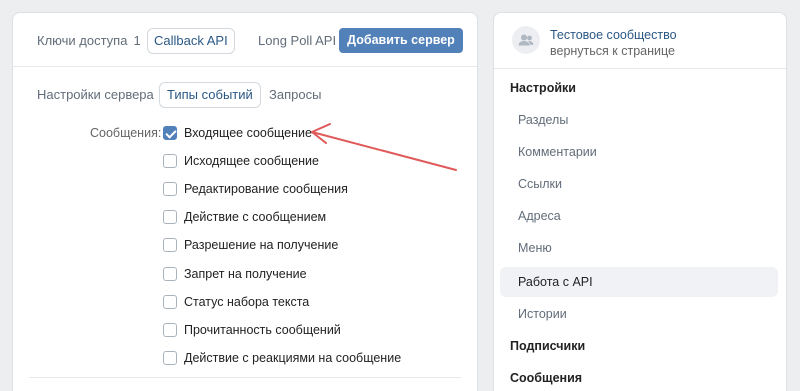 This screenshot has height=391, width=800. What do you see at coordinates (612, 51) in the screenshot?
I see `back-to-page-link: вернуться к странице` at bounding box center [612, 51].